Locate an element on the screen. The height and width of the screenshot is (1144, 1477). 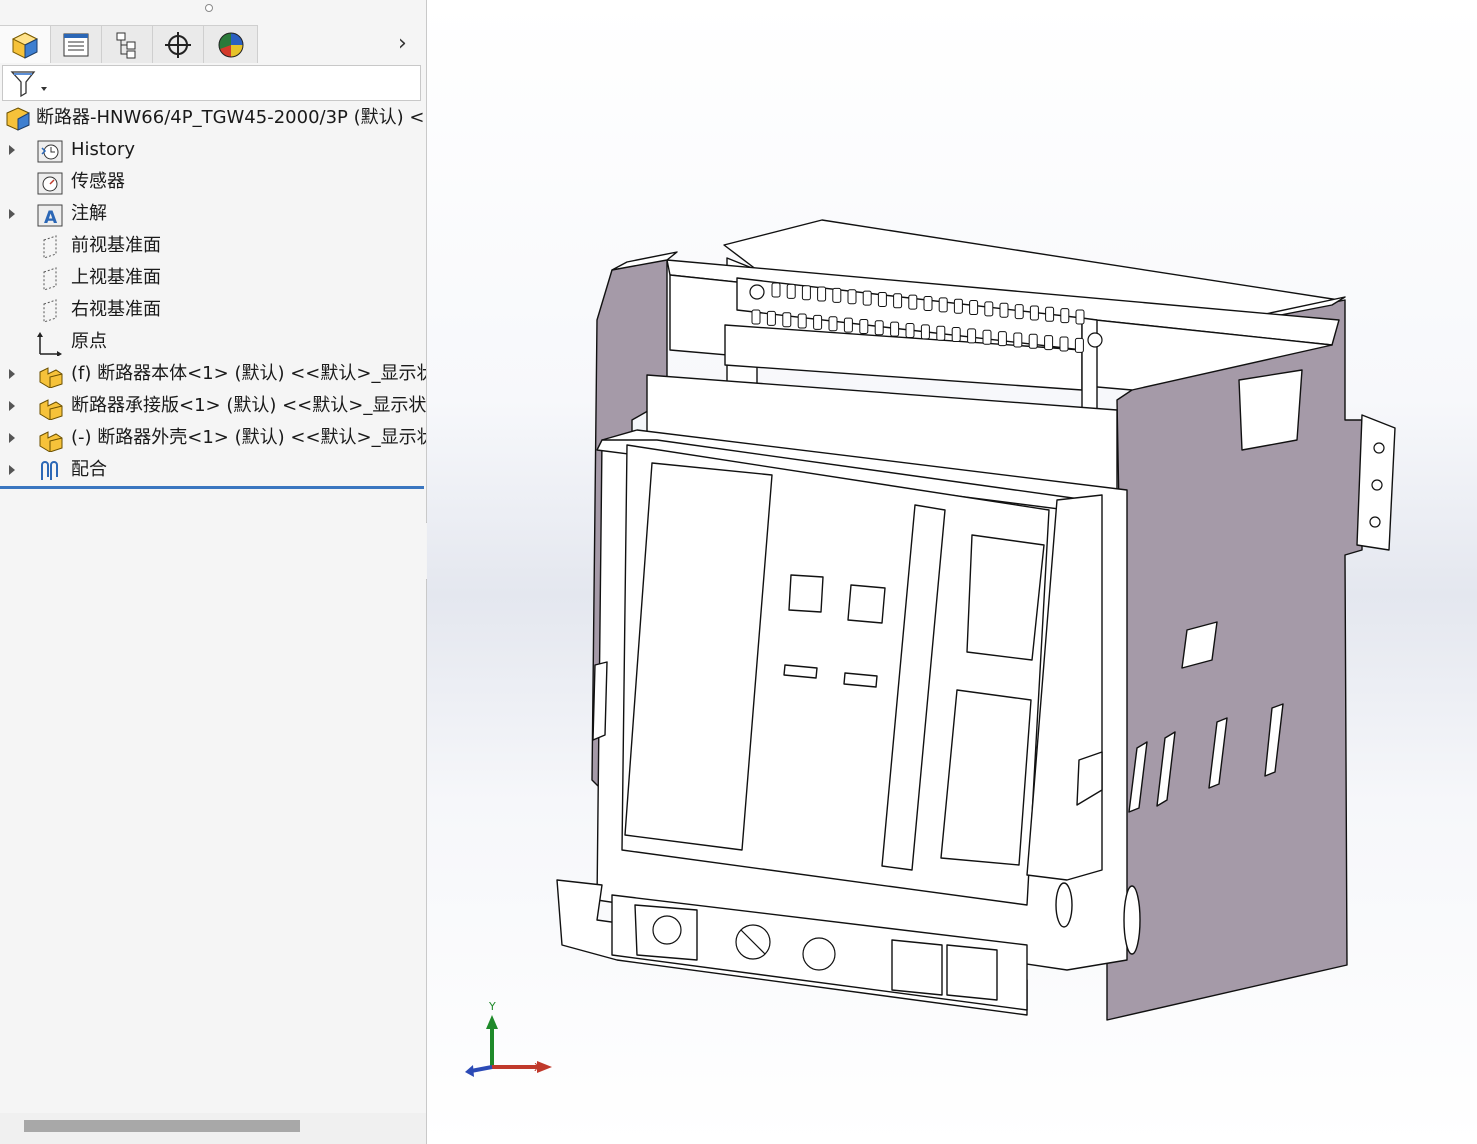
tab-feature-manager is located at coordinates (25, 44).